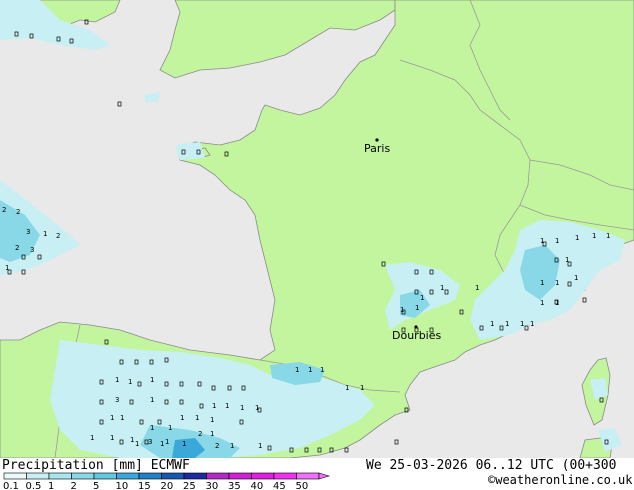 This screenshot has height=490, width=634. I want to click on precipitation-scale: 0.1 0.5 1 2 5 10 15 20 25 30 35 40 45 50, so click(167, 481).